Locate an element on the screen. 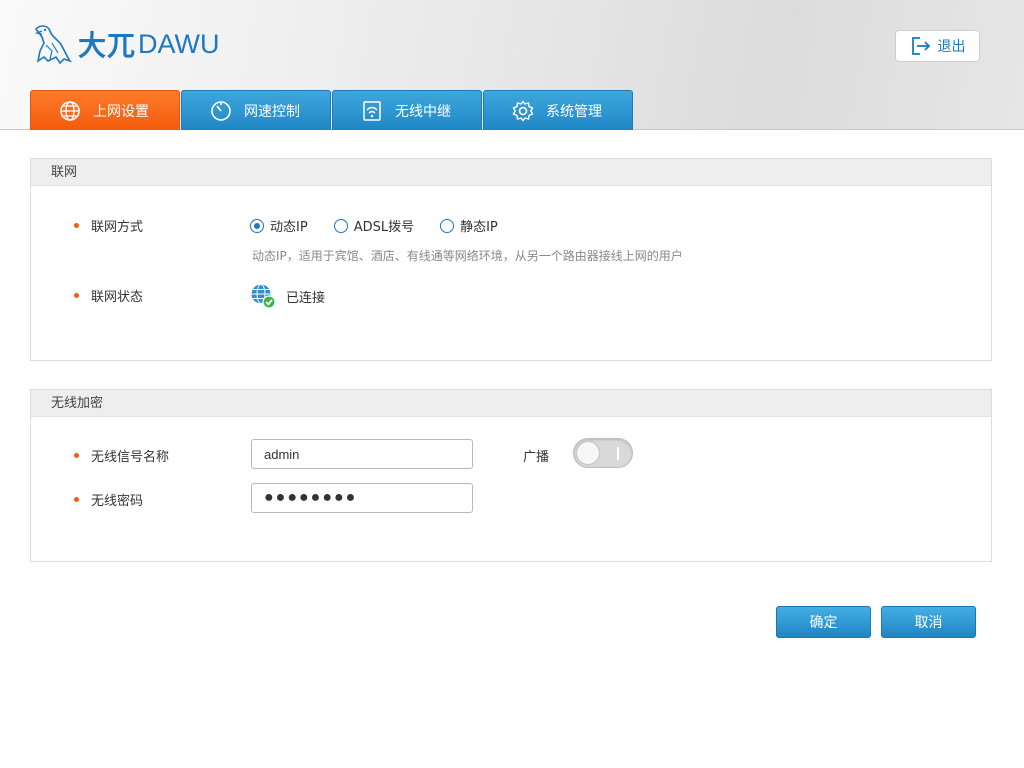 This screenshot has height=768, width=1024. tab-system-management: 系统管理 is located at coordinates (558, 110).